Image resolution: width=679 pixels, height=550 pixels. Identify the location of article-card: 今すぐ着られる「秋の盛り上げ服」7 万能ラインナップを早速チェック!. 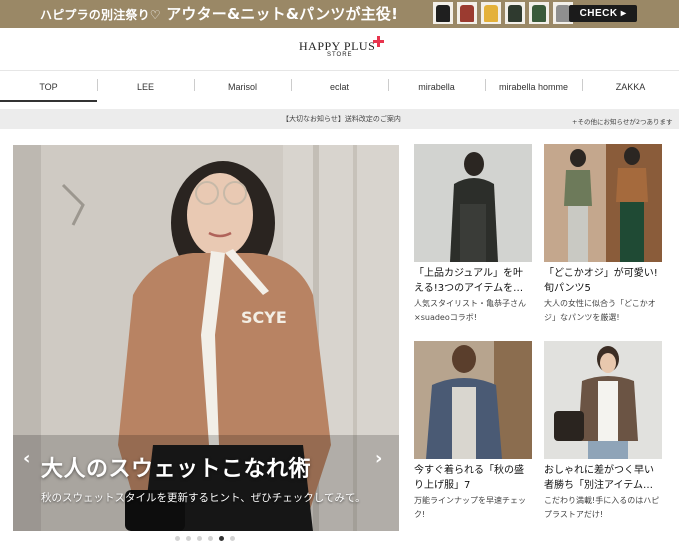
(473, 431).